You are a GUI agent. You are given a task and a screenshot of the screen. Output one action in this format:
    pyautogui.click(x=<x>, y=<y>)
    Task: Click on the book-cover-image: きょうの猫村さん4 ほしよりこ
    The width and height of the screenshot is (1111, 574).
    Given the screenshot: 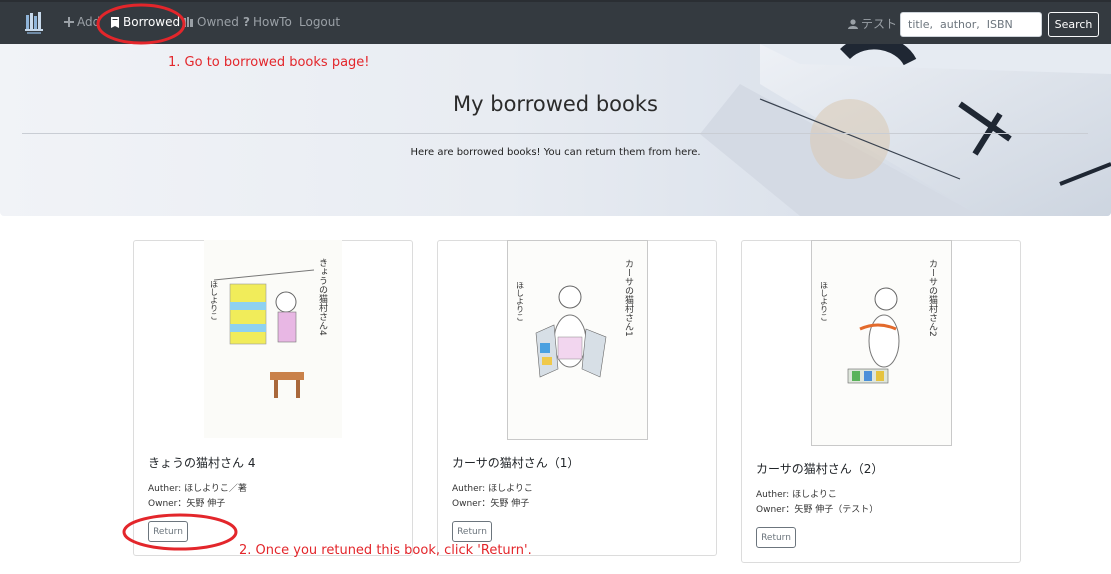 What is the action you would take?
    pyautogui.click(x=273, y=339)
    